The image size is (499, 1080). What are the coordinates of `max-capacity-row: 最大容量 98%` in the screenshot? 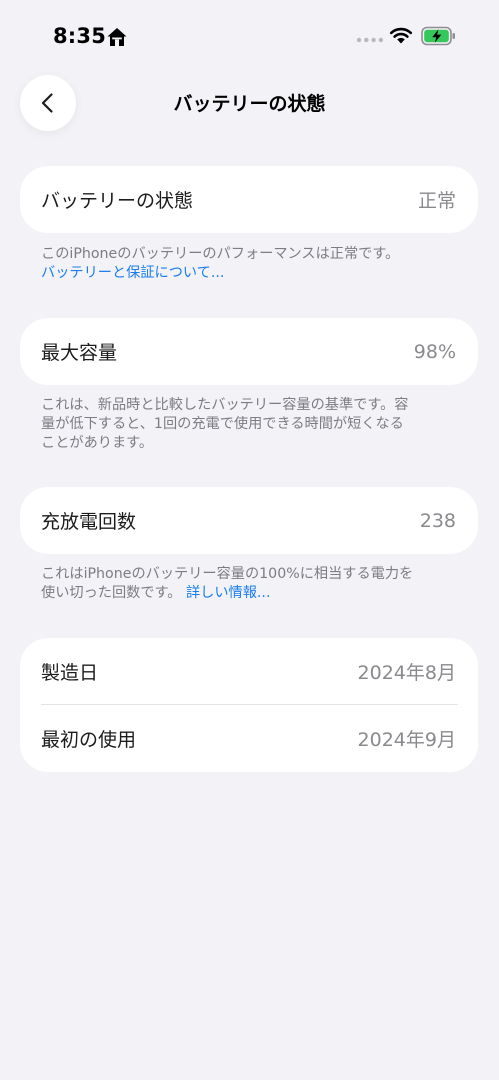 It's located at (249, 351).